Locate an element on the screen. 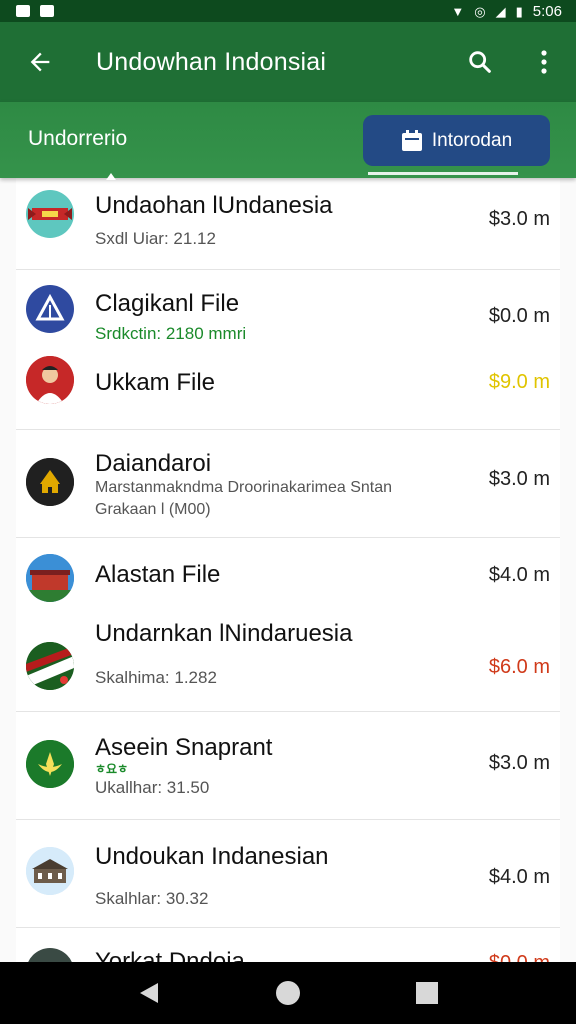 The width and height of the screenshot is (576, 1024). temple-logo-icon is located at coordinates (50, 482).